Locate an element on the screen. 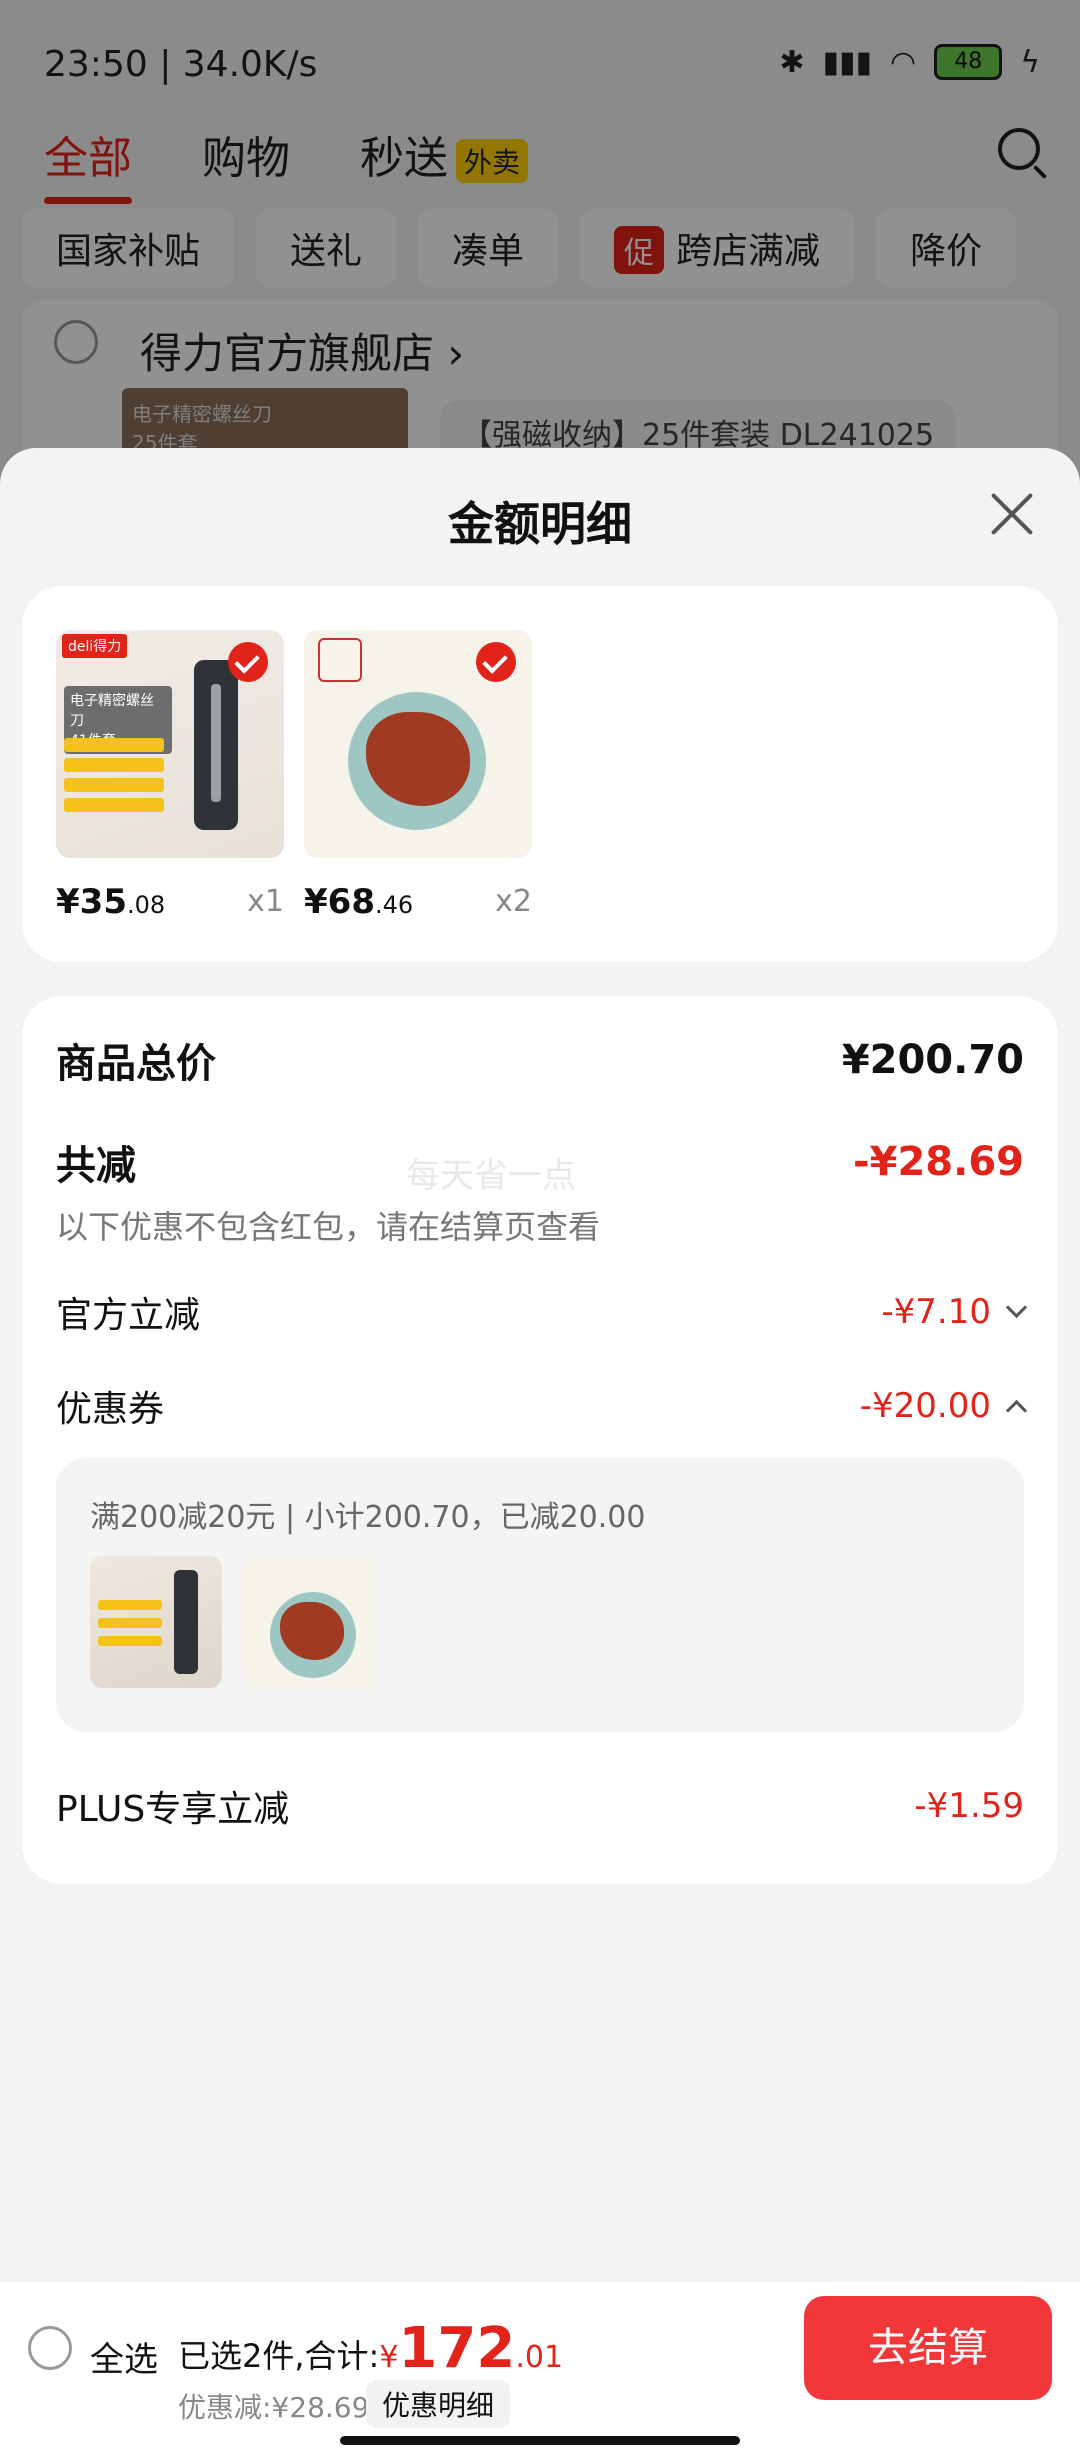 This screenshot has width=1080, height=2460. total-saved-label: 共减 is located at coordinates (96, 1166).